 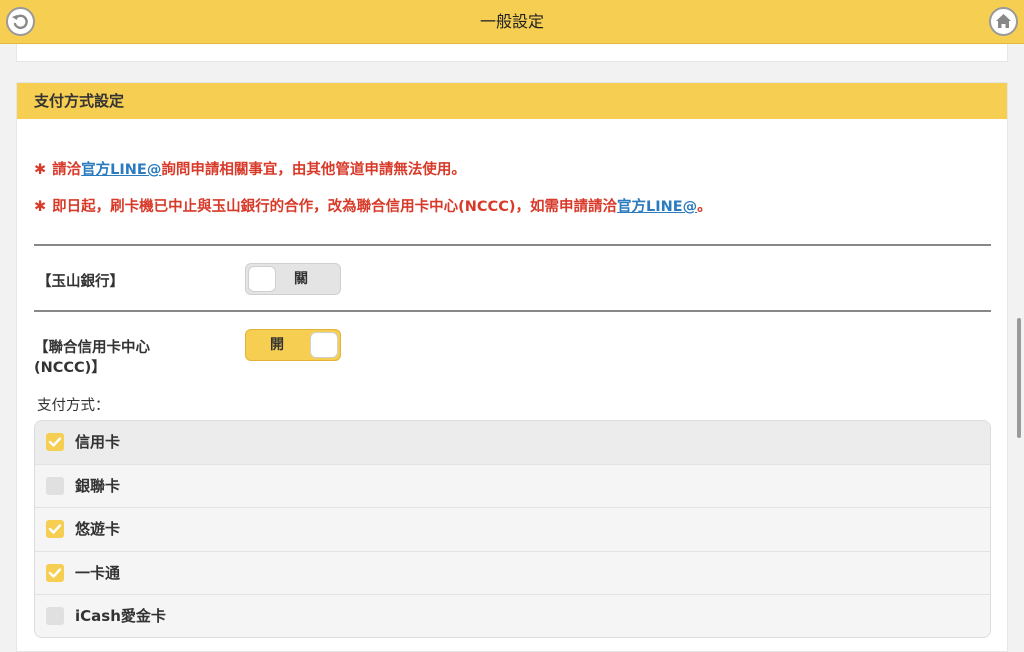 What do you see at coordinates (512, 53) in the screenshot?
I see `previous-section-card` at bounding box center [512, 53].